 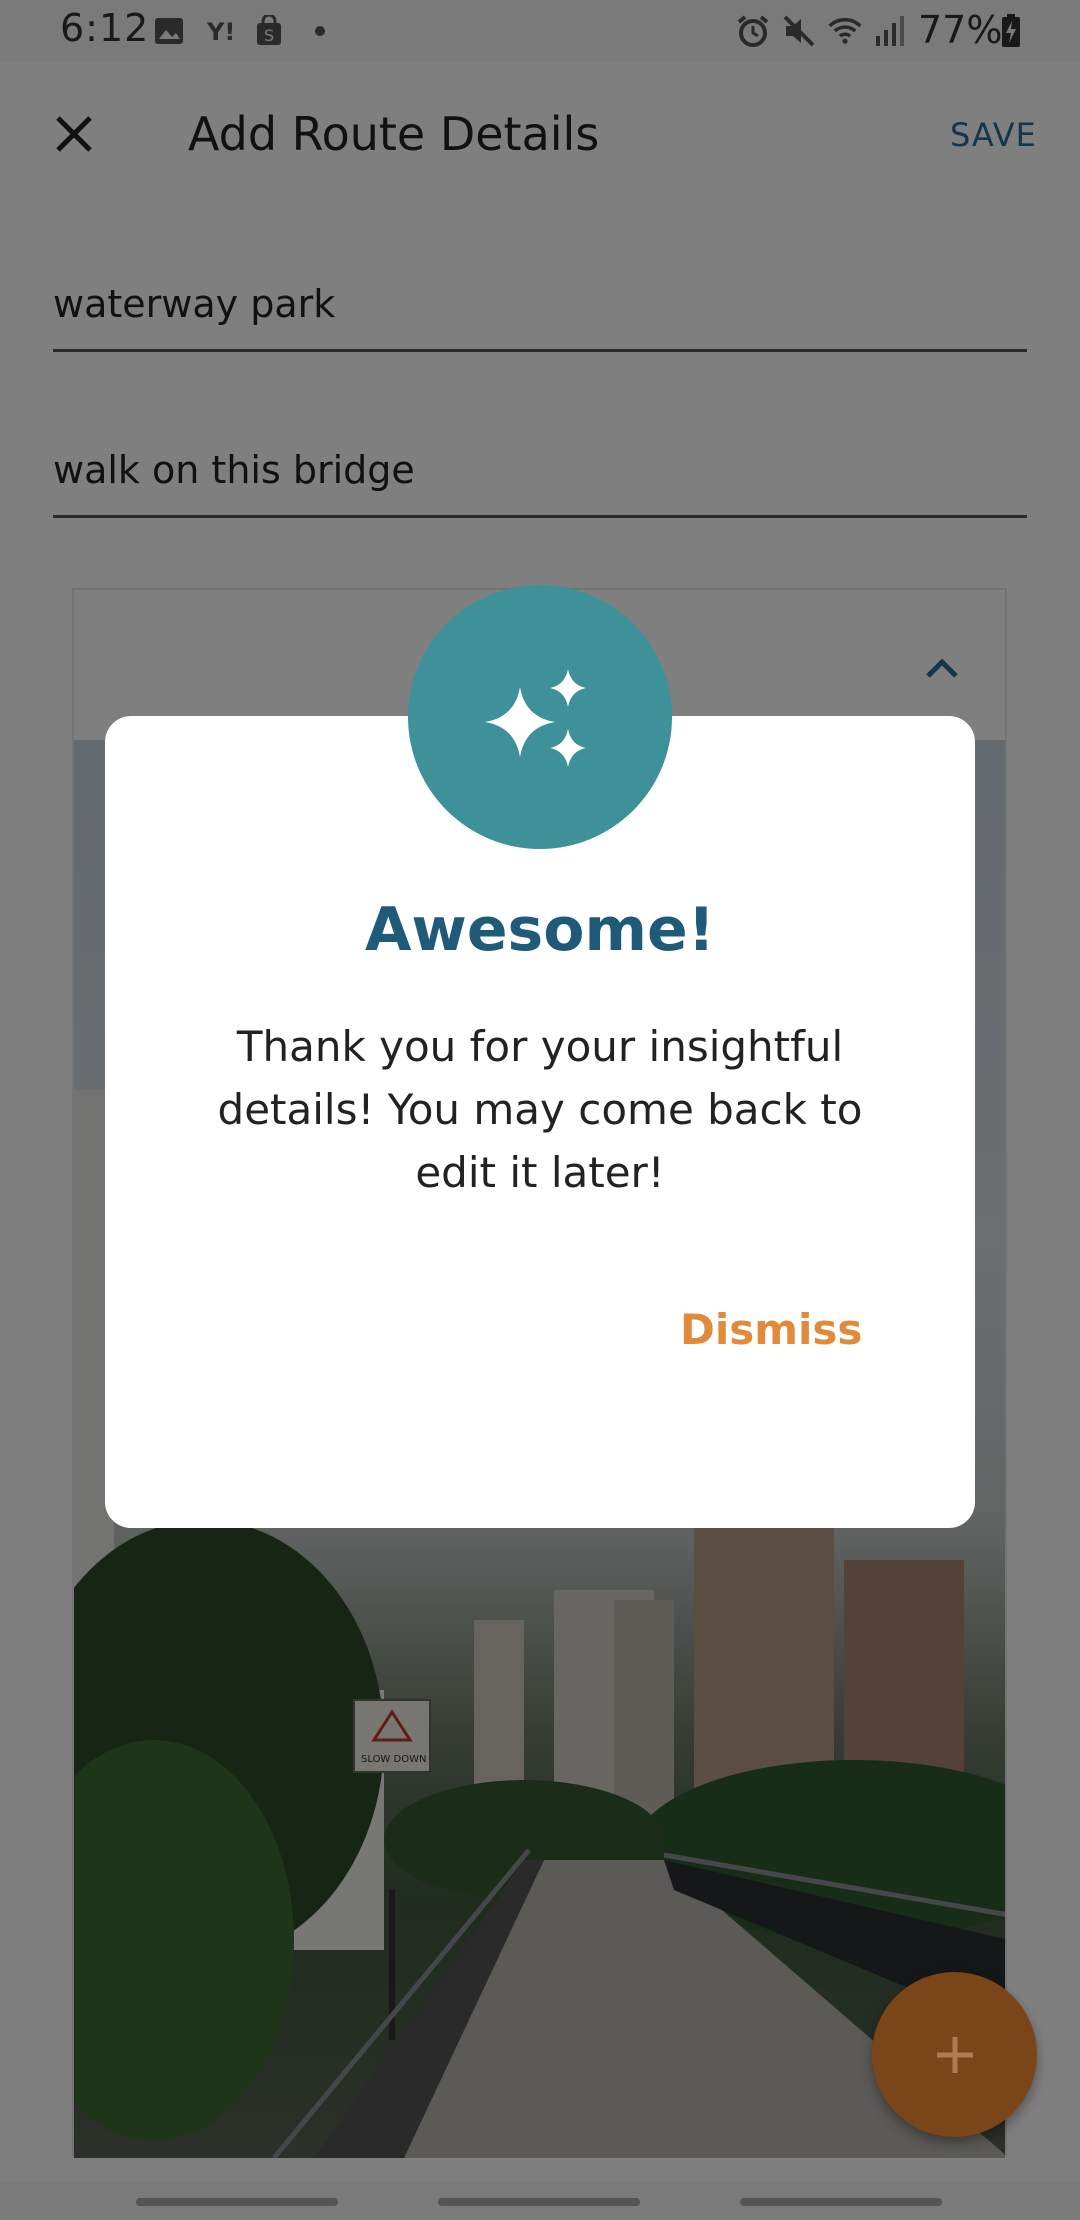 What do you see at coordinates (771, 1329) in the screenshot?
I see `dismiss-button: Dismiss` at bounding box center [771, 1329].